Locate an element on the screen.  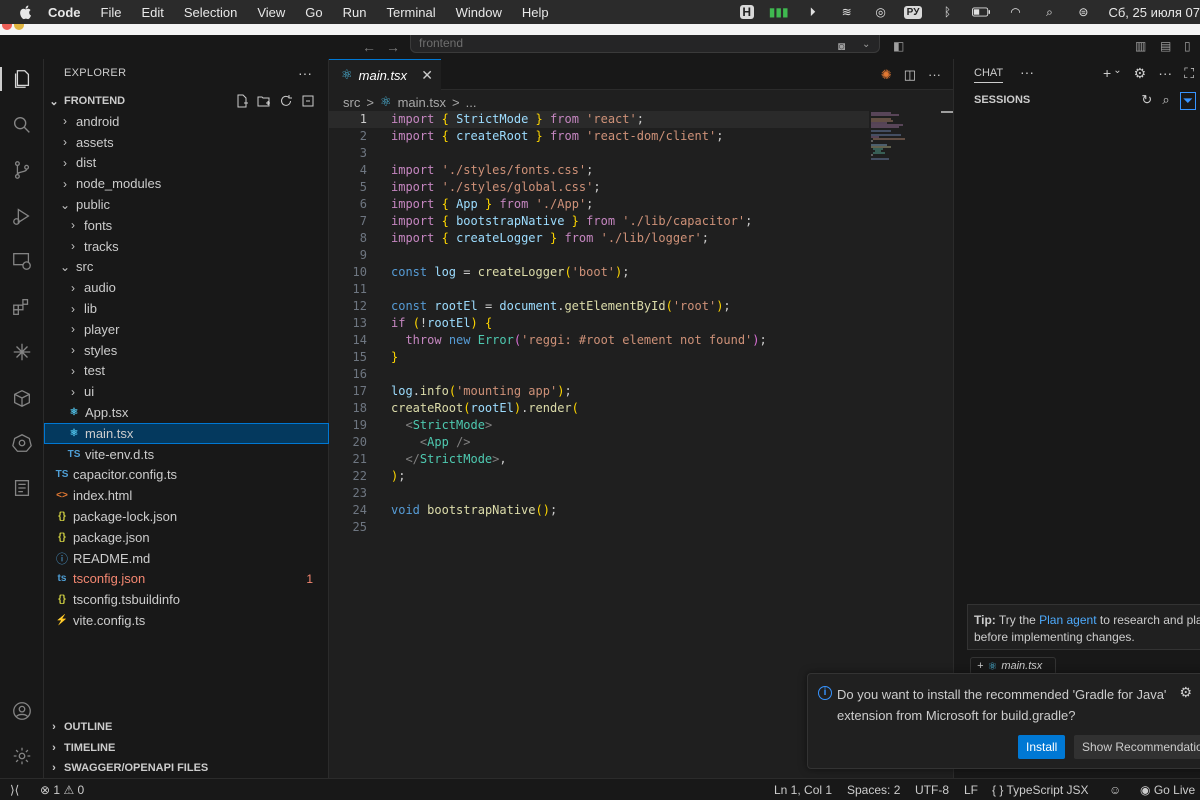
tree-file-tsbuildinfo: {} tsconfig.tsbuildinfo is located at coordinates (186, 599).